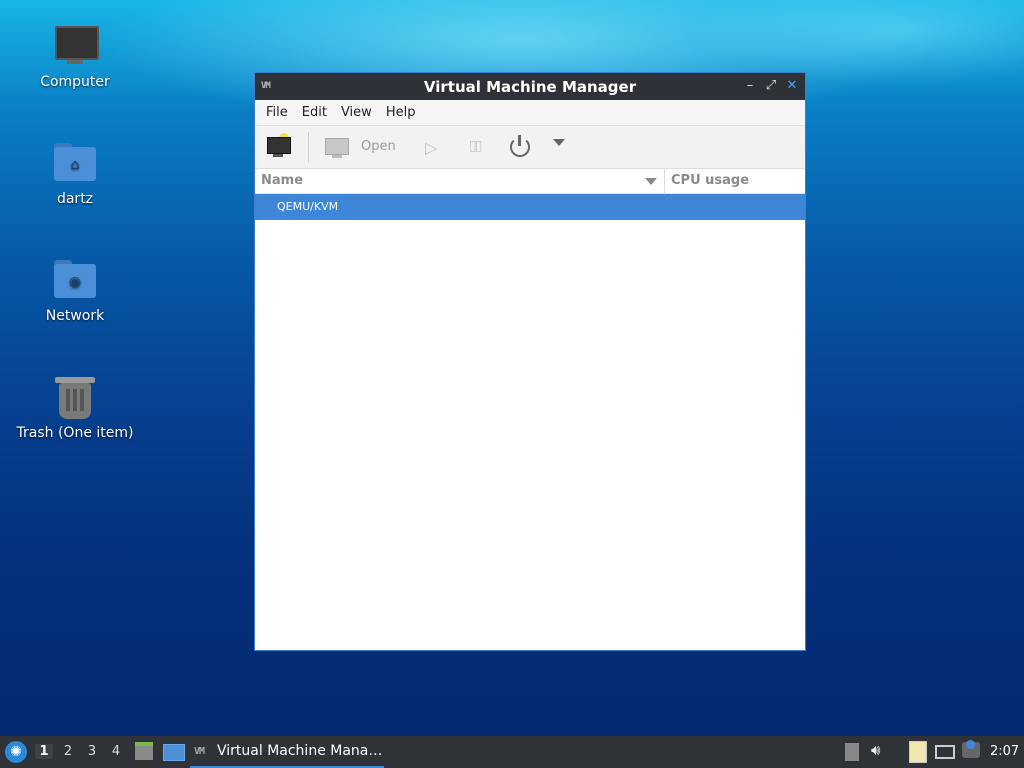  Describe the element at coordinates (530, 181) in the screenshot. I see `list-header: Name CPU usage` at that location.